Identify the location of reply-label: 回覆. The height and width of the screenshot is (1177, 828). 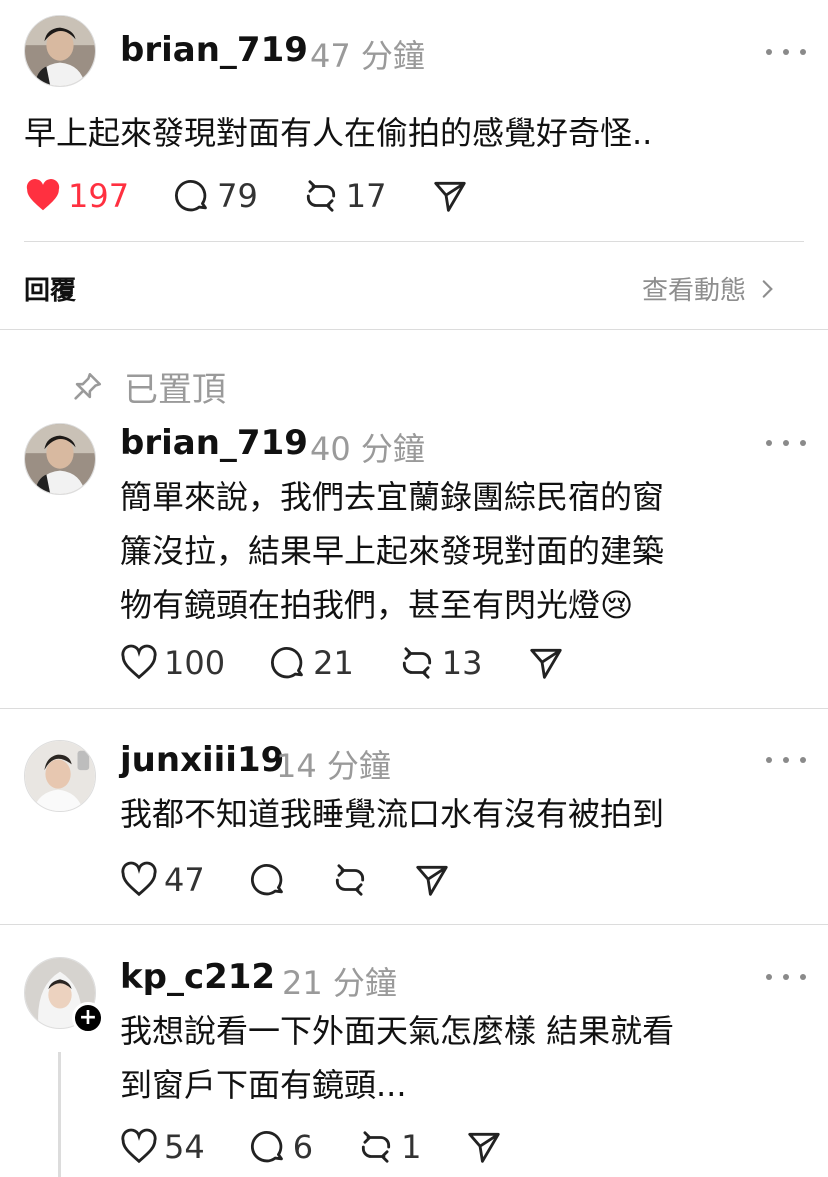
(50, 288).